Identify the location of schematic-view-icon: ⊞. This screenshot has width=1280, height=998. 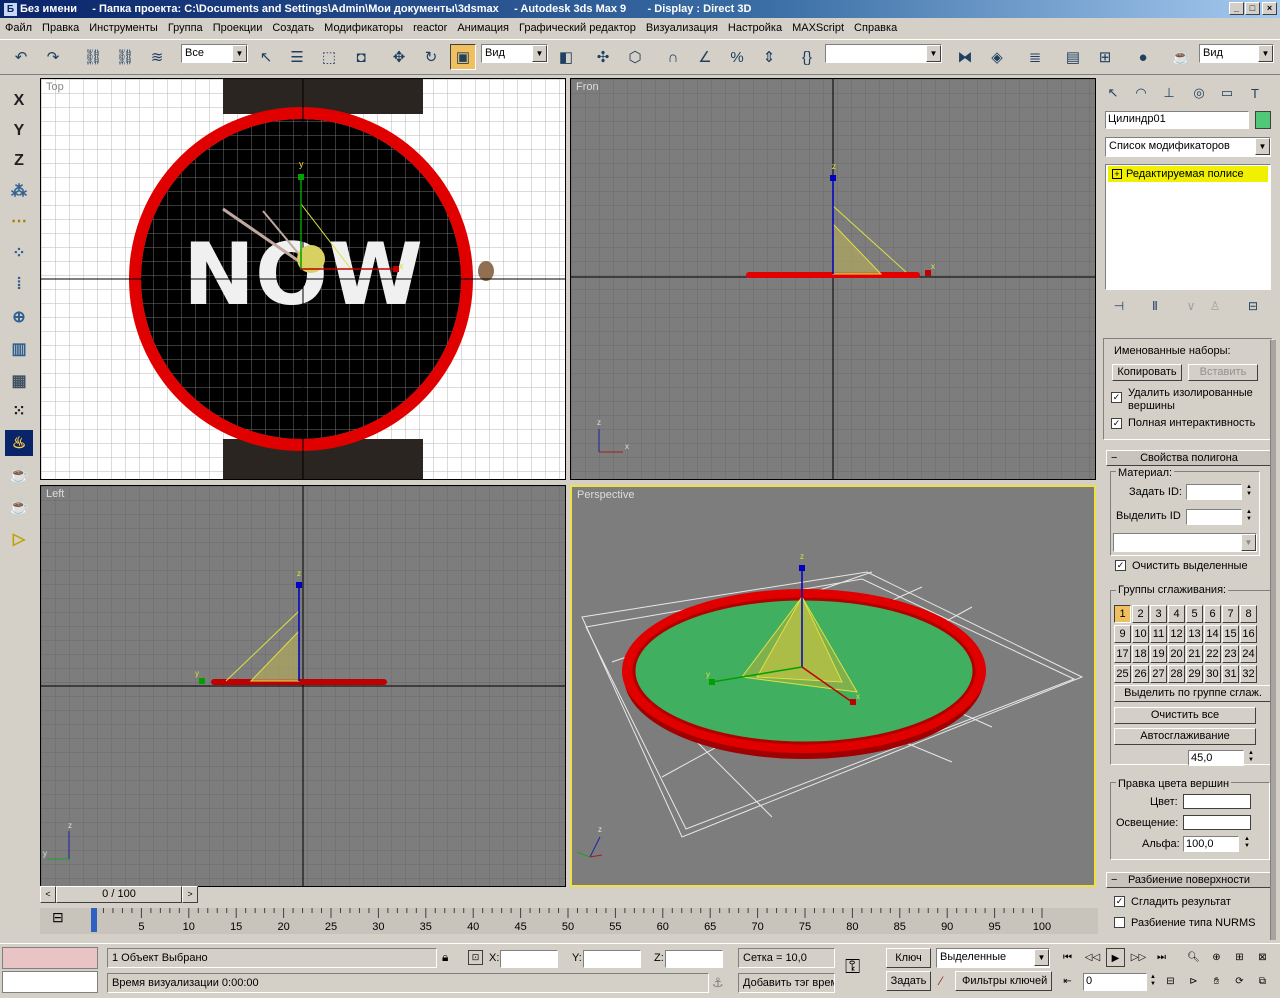
(1105, 57).